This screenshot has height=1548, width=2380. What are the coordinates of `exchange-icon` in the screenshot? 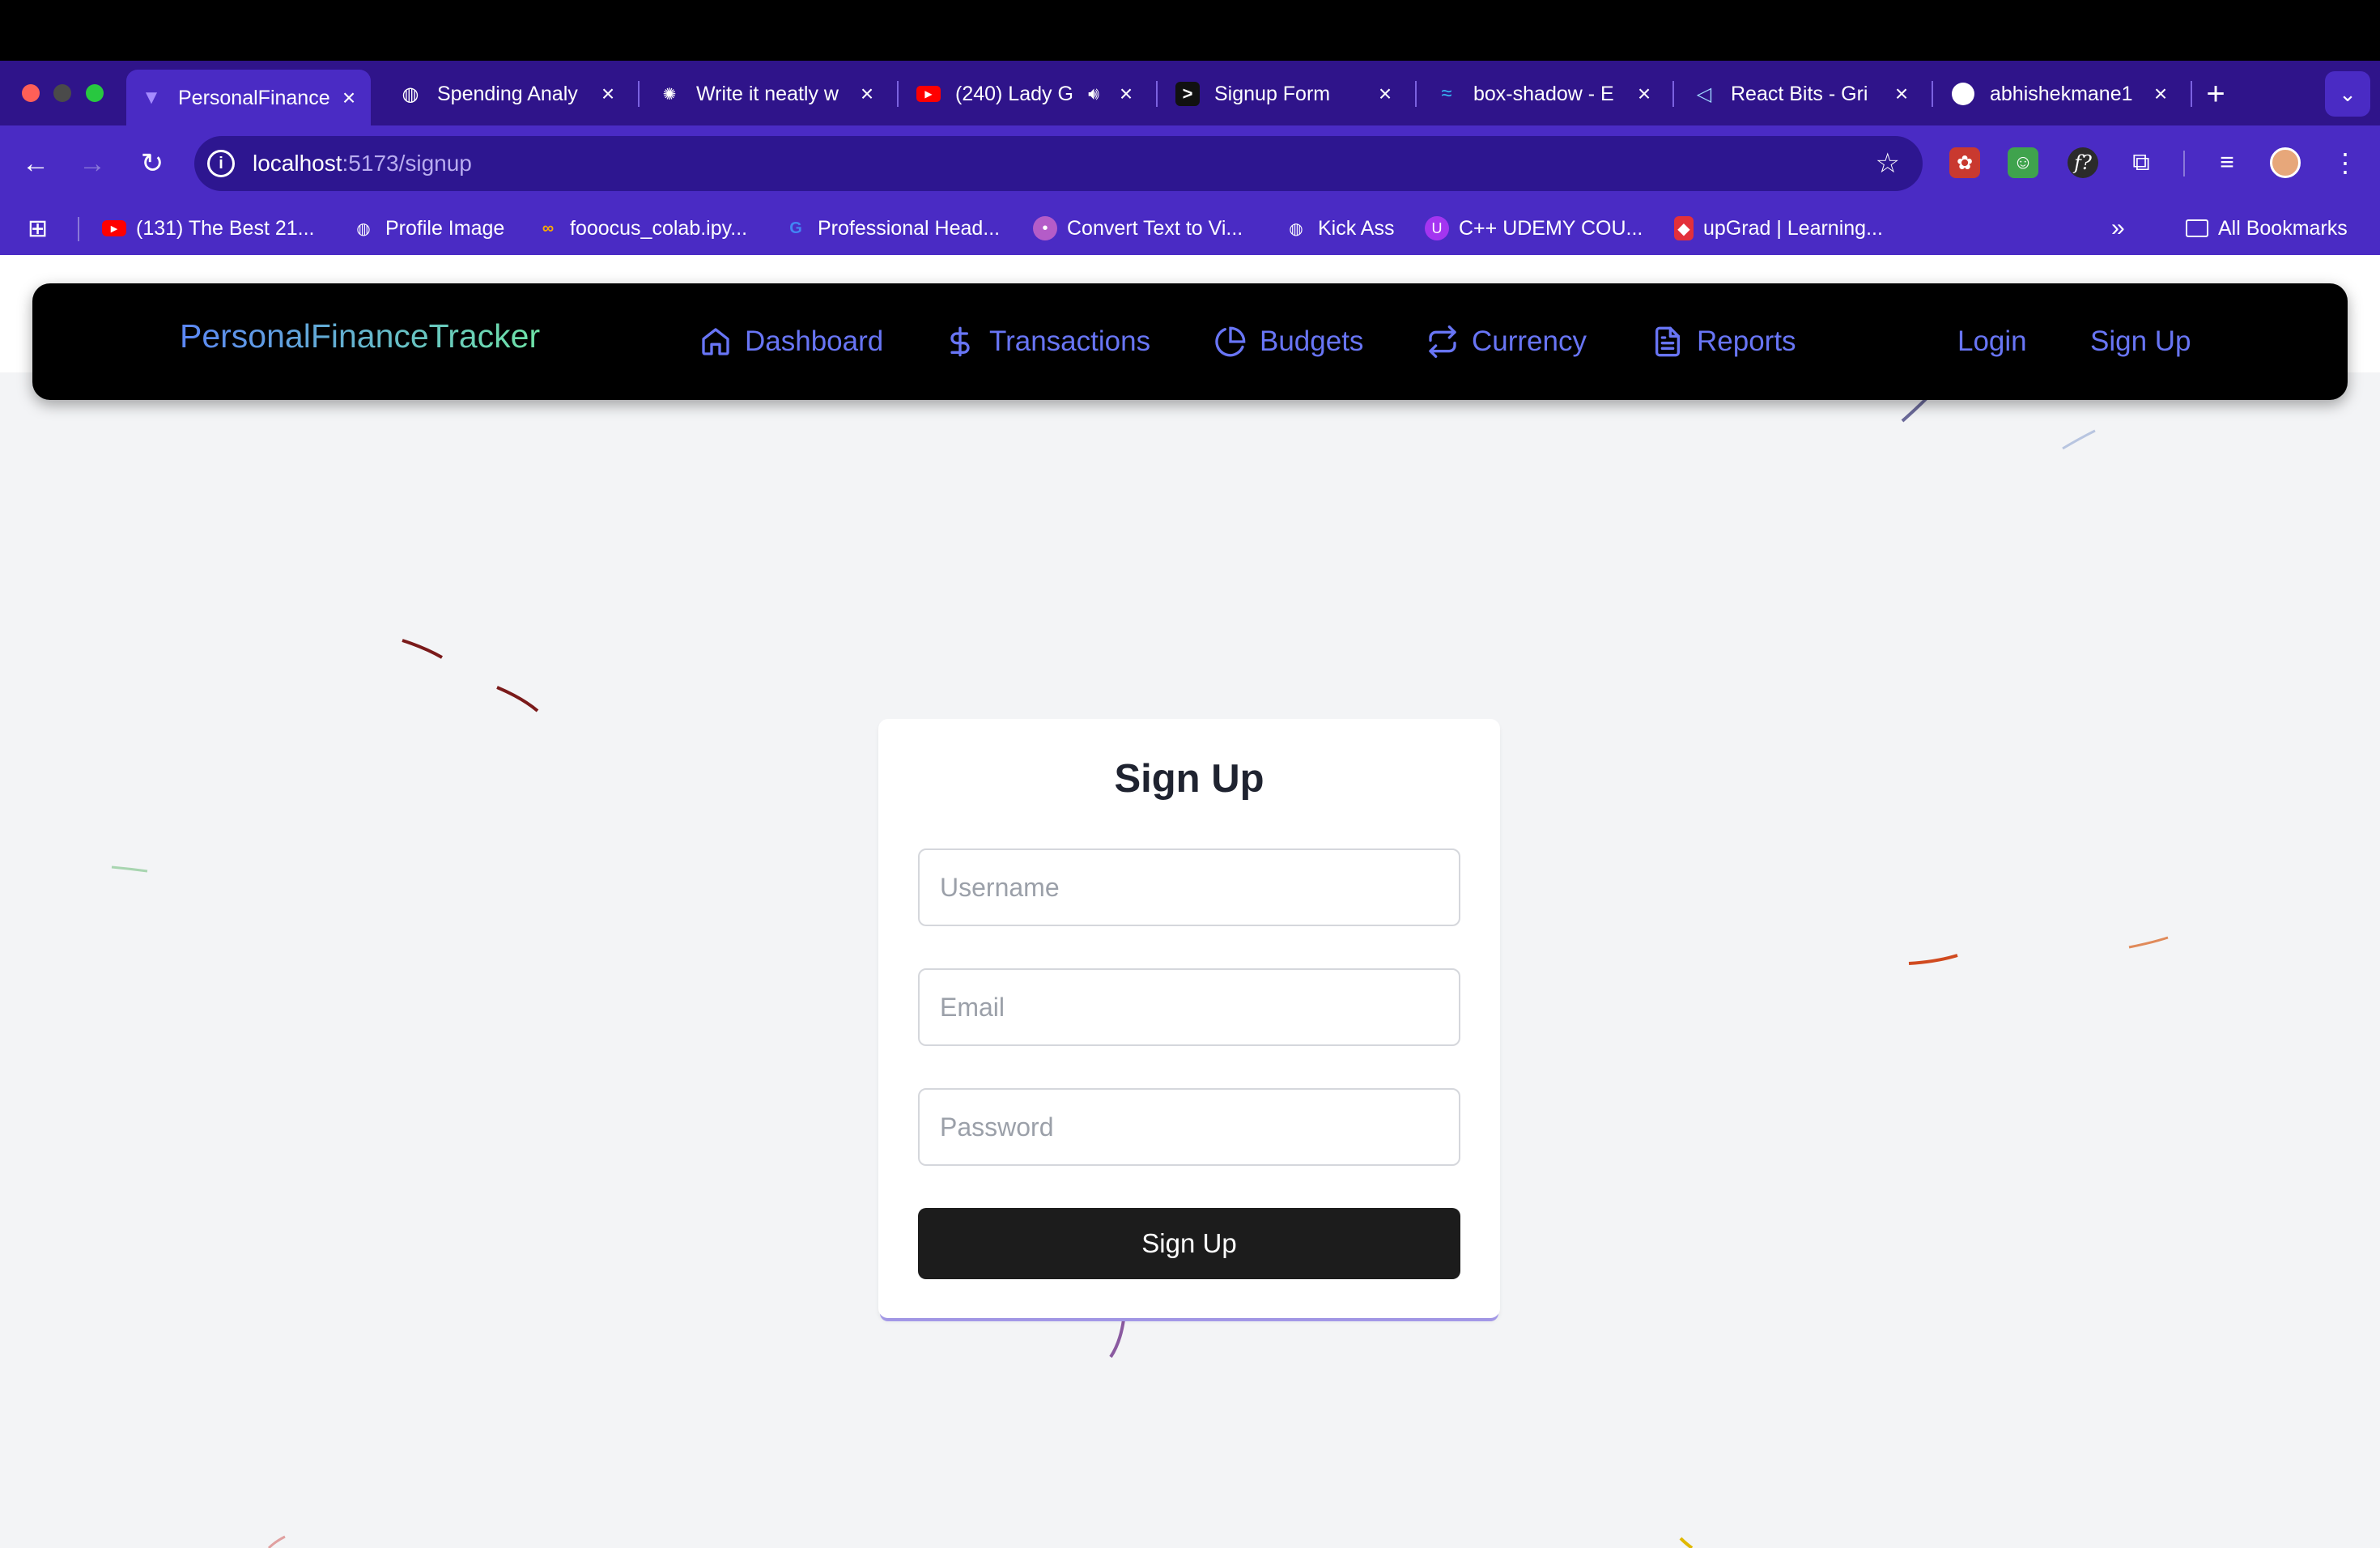 It's located at (1442, 341).